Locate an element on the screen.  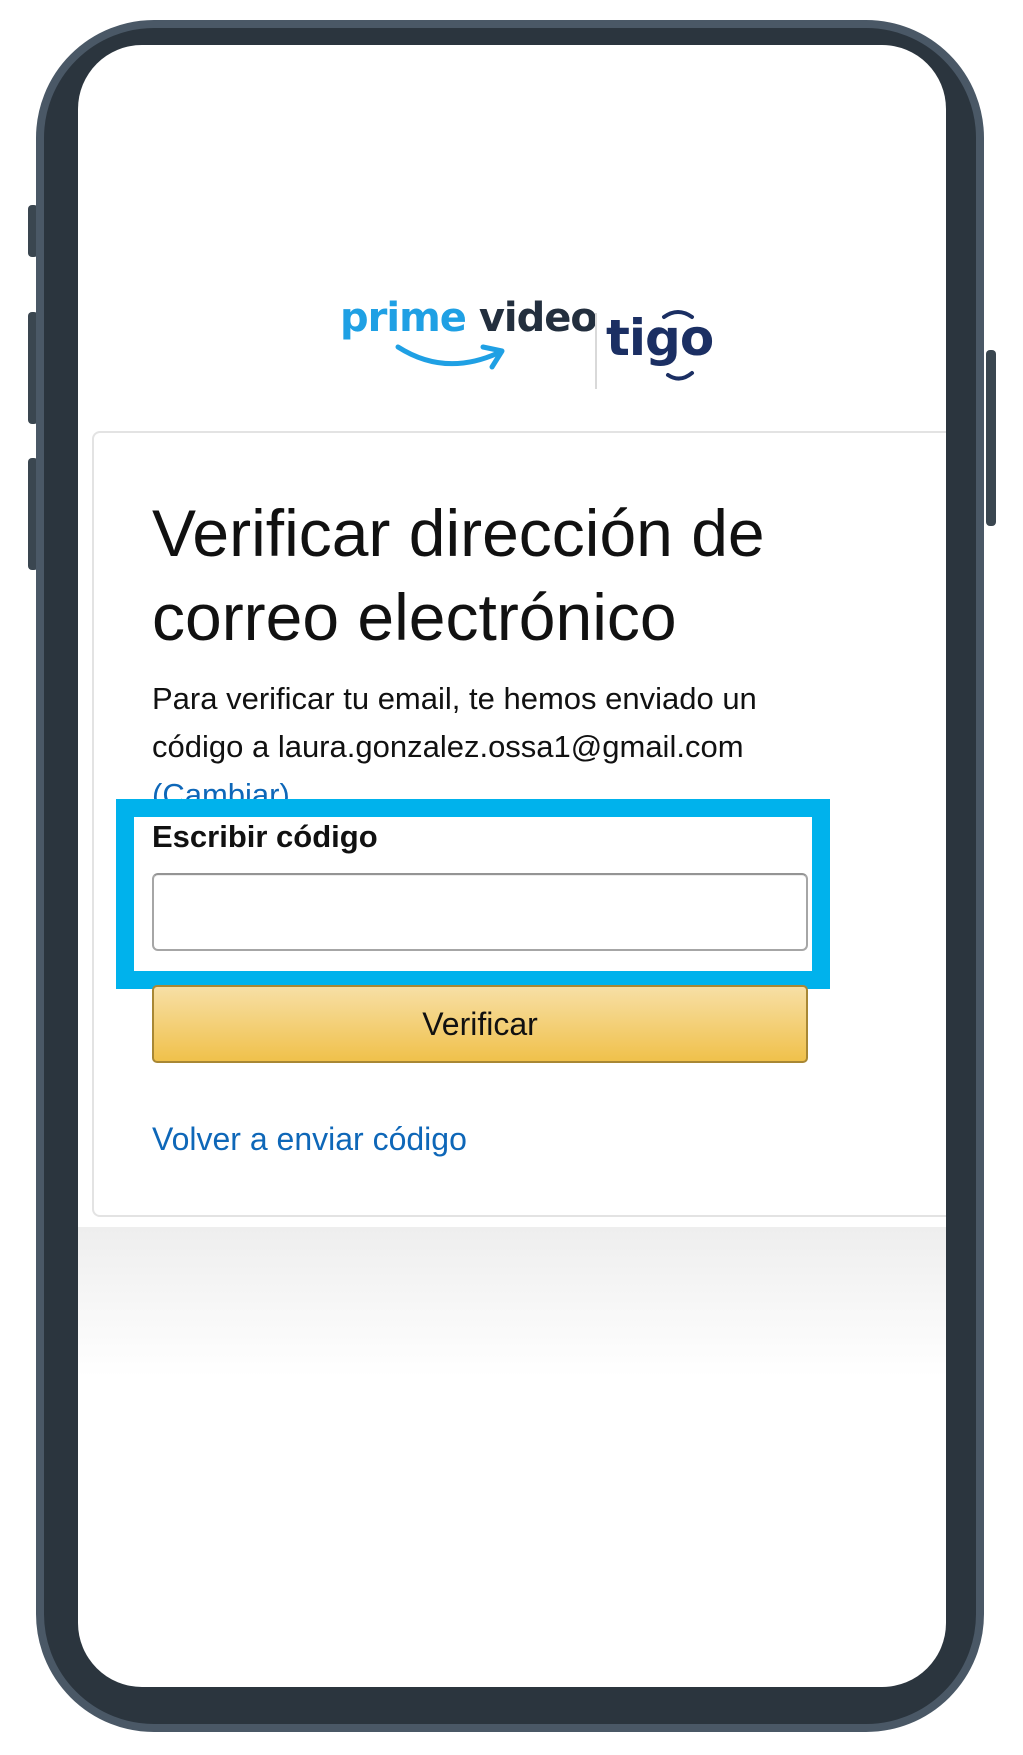
smile-arrow-icon is located at coordinates (450, 357).